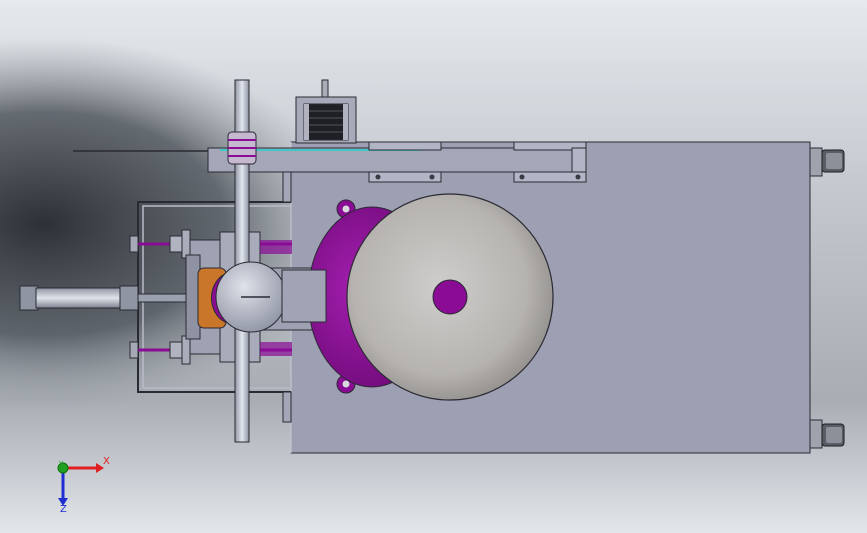  What do you see at coordinates (450, 297) in the screenshot?
I see `grinding-disc` at bounding box center [450, 297].